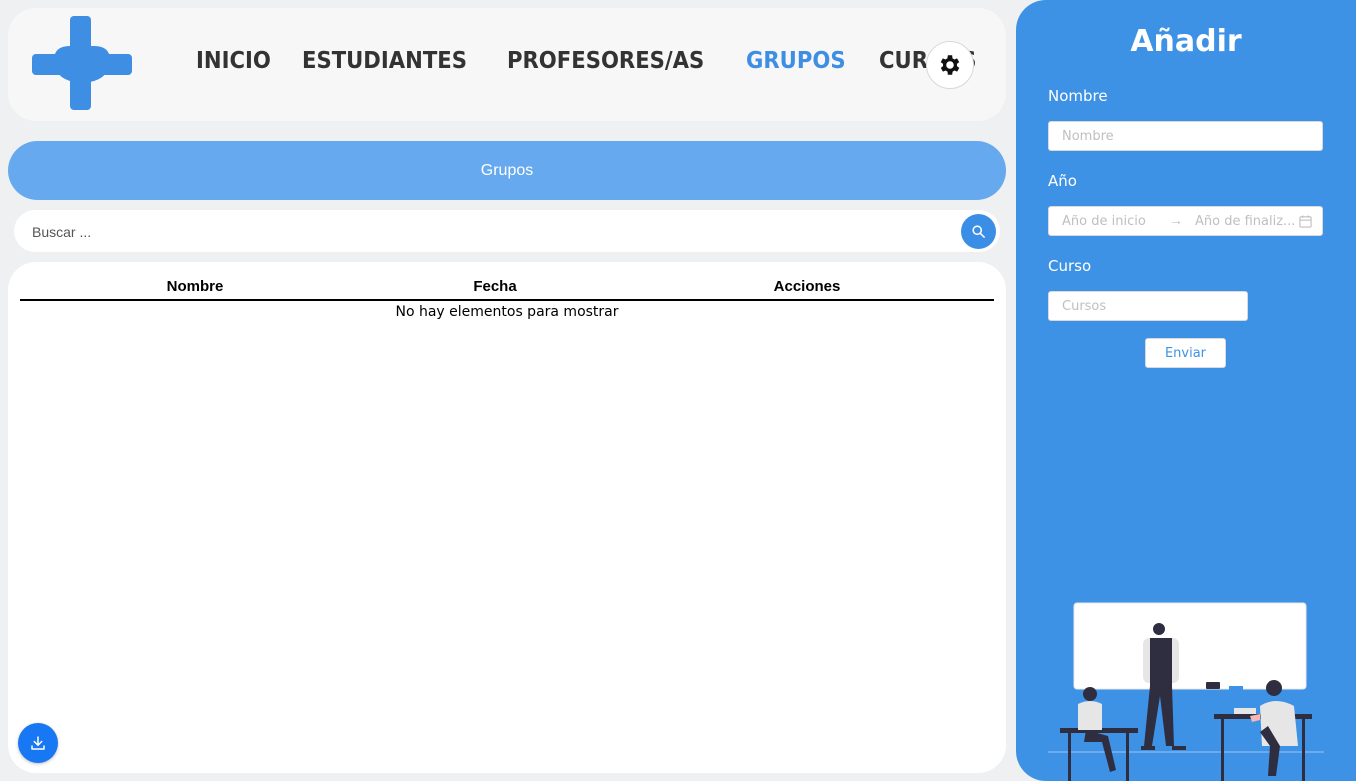 This screenshot has height=781, width=1356. Describe the element at coordinates (1245, 221) in the screenshot. I see `ano-end-field` at that location.